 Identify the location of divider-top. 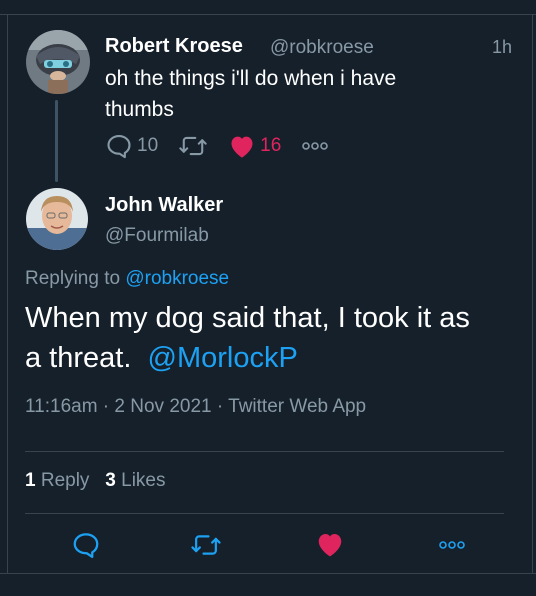
(264, 451).